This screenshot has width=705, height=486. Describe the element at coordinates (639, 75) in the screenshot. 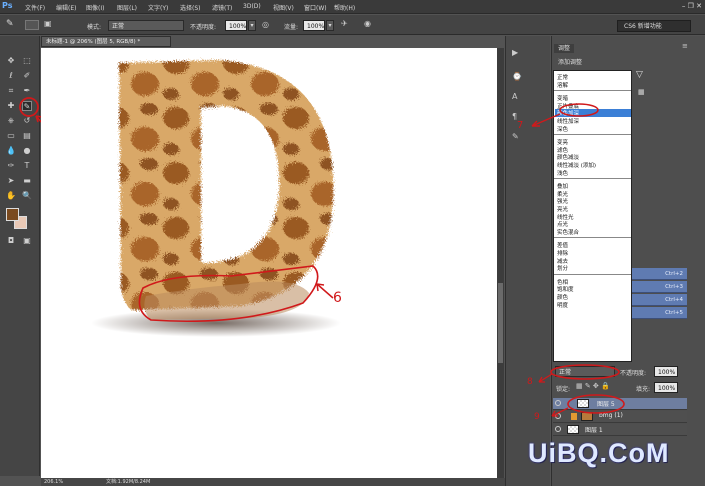

I see `vibrance-icon: ▽` at that location.